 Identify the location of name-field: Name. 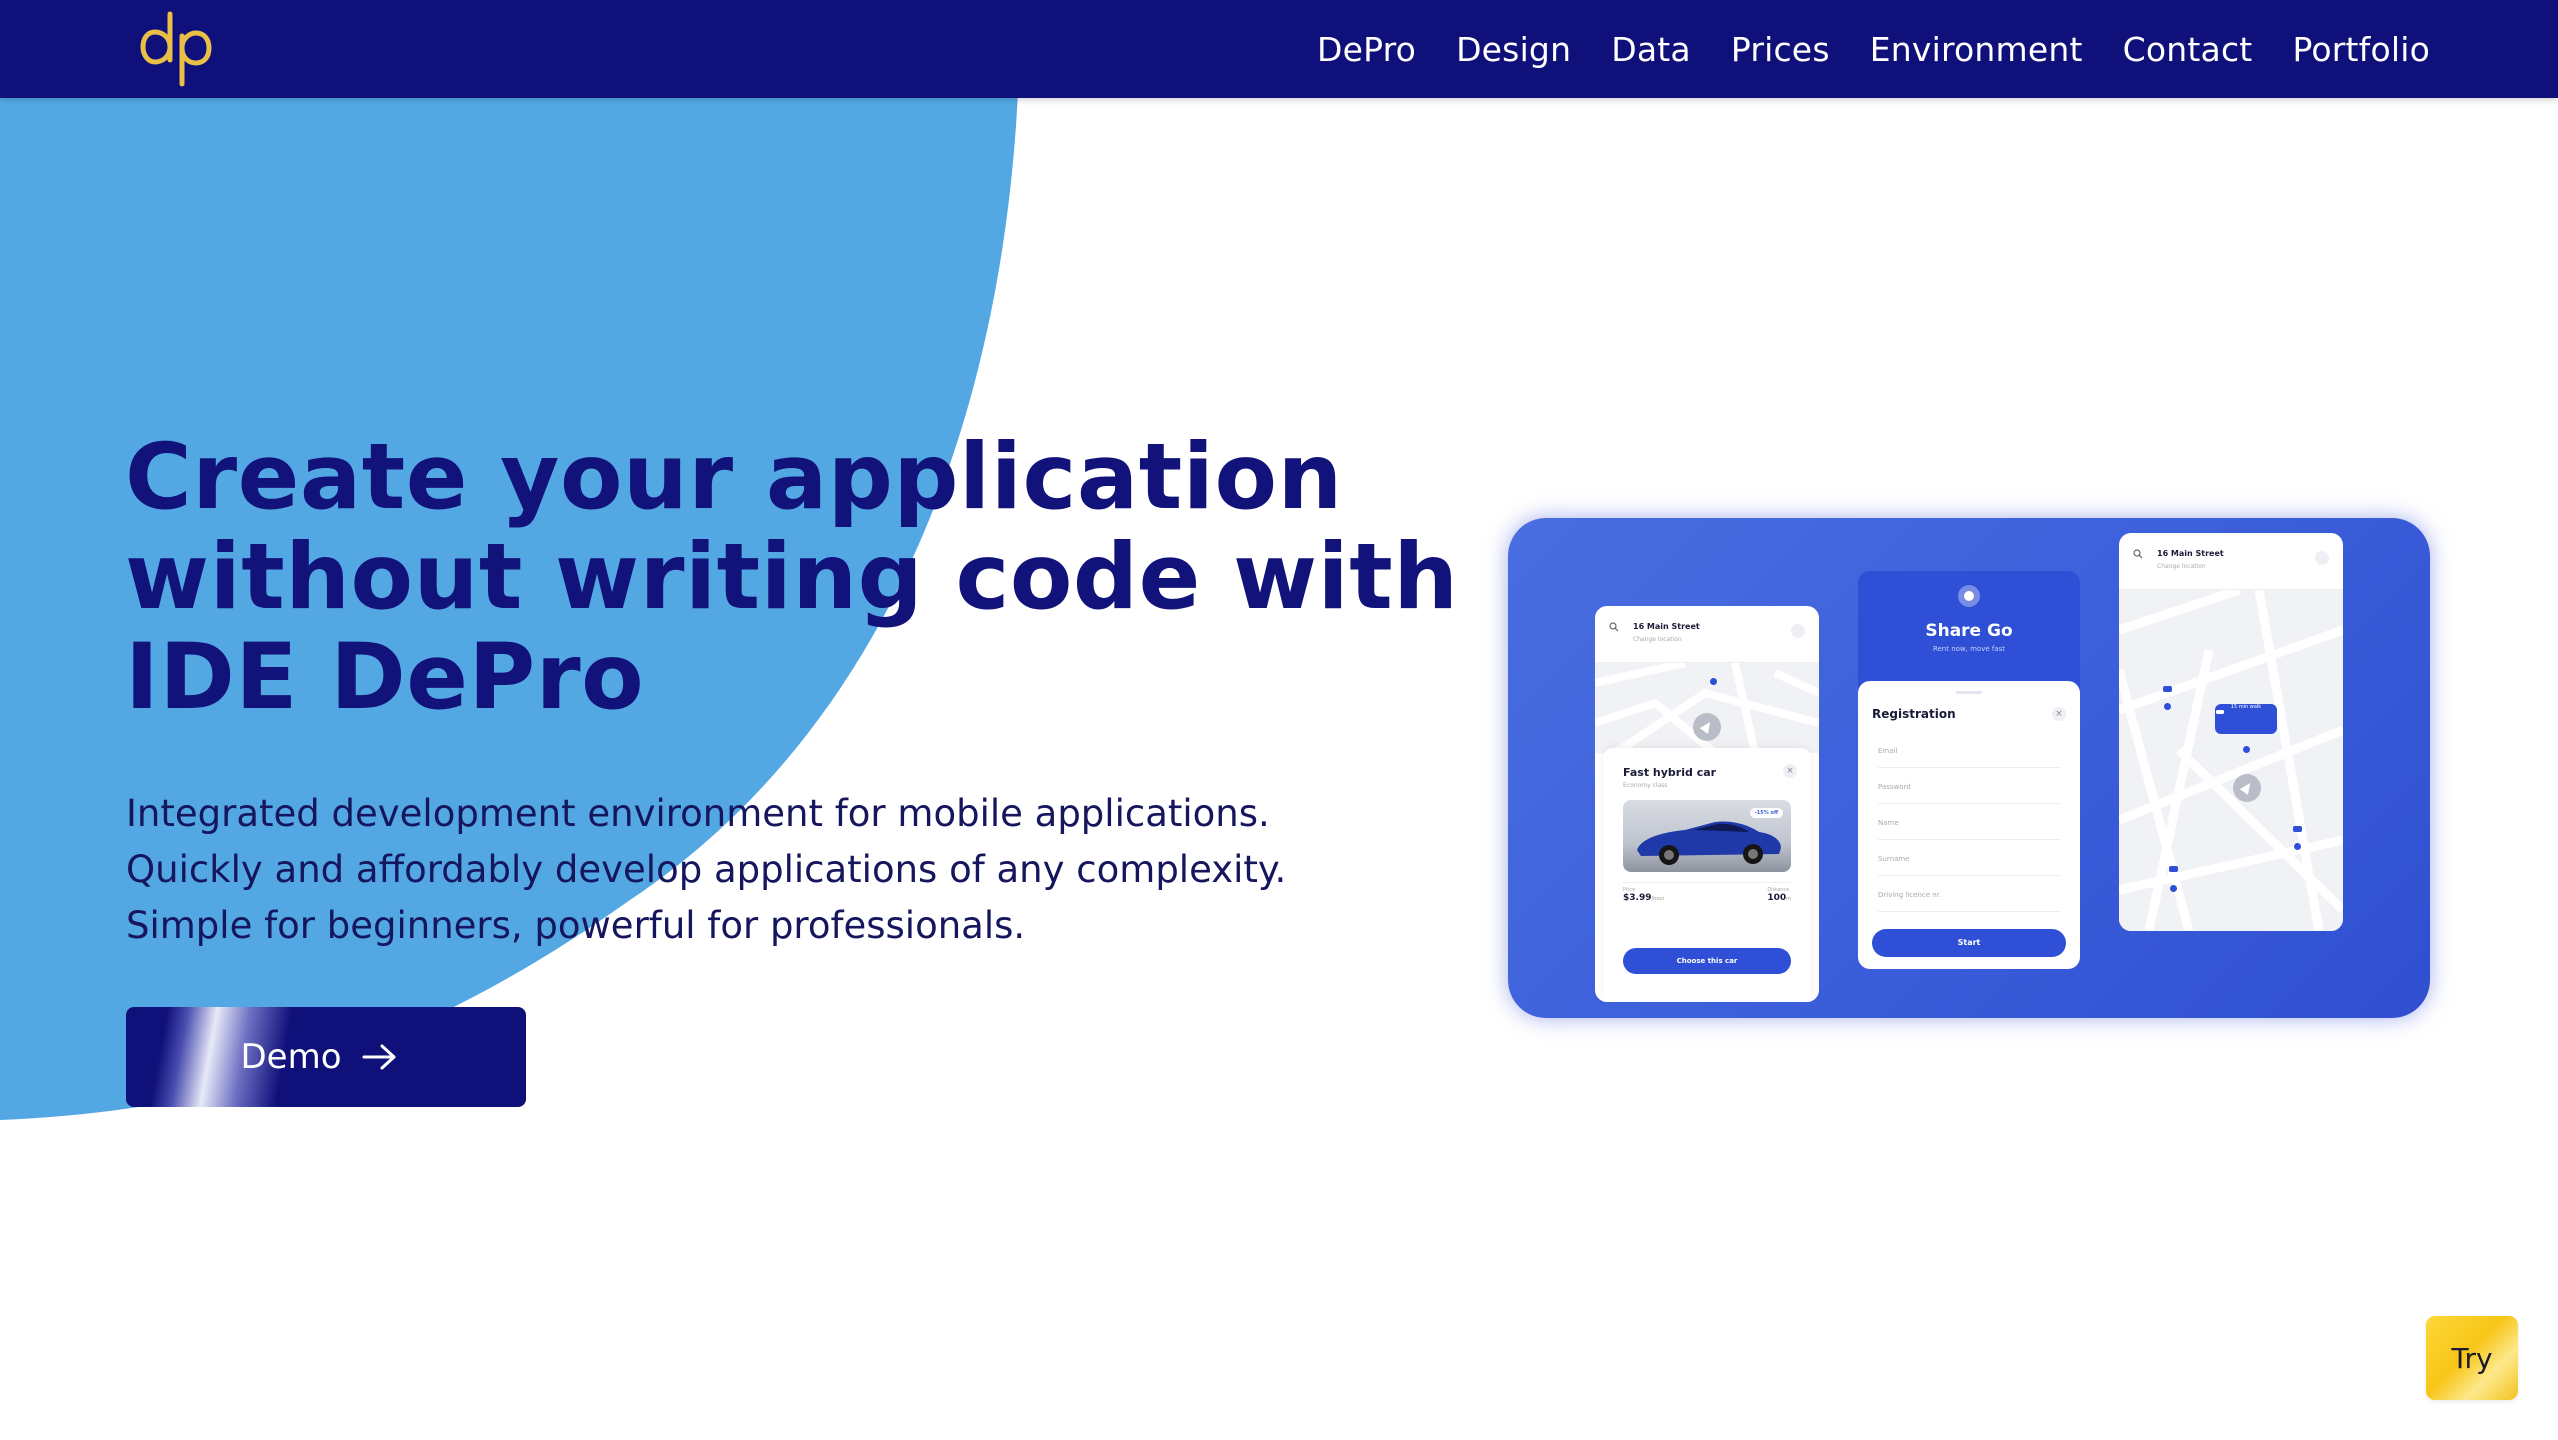
(1969, 827).